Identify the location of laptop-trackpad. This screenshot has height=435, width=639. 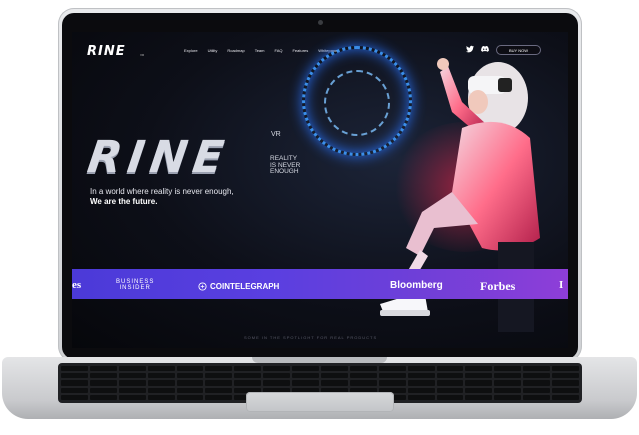
(320, 402).